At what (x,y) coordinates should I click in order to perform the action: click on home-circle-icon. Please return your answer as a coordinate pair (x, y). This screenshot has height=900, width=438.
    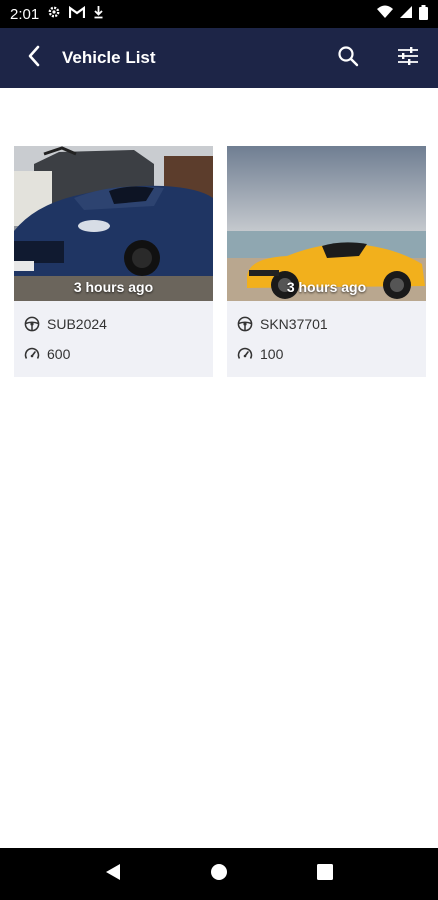
    Looking at the image, I should click on (219, 874).